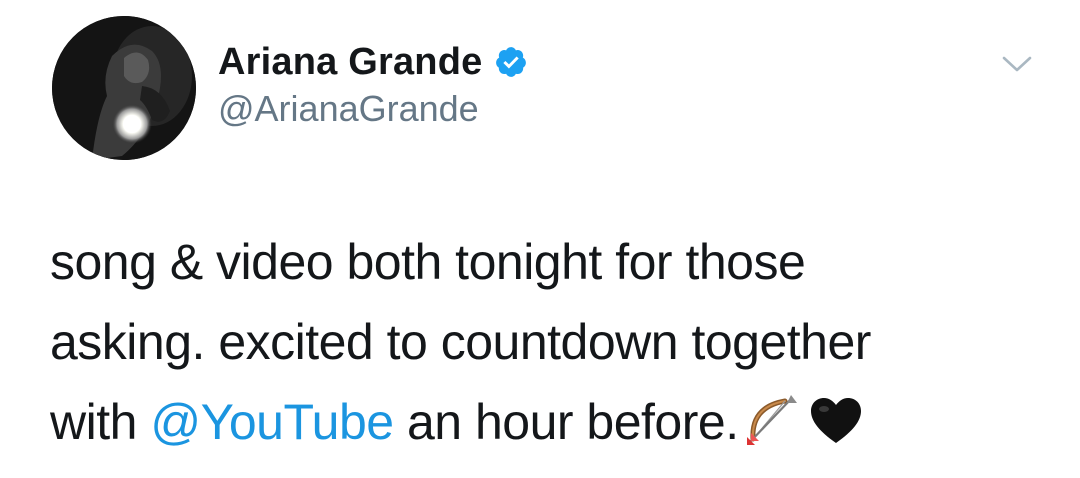 This screenshot has width=1080, height=478. I want to click on tweet-text-segment: an hour before., so click(566, 422).